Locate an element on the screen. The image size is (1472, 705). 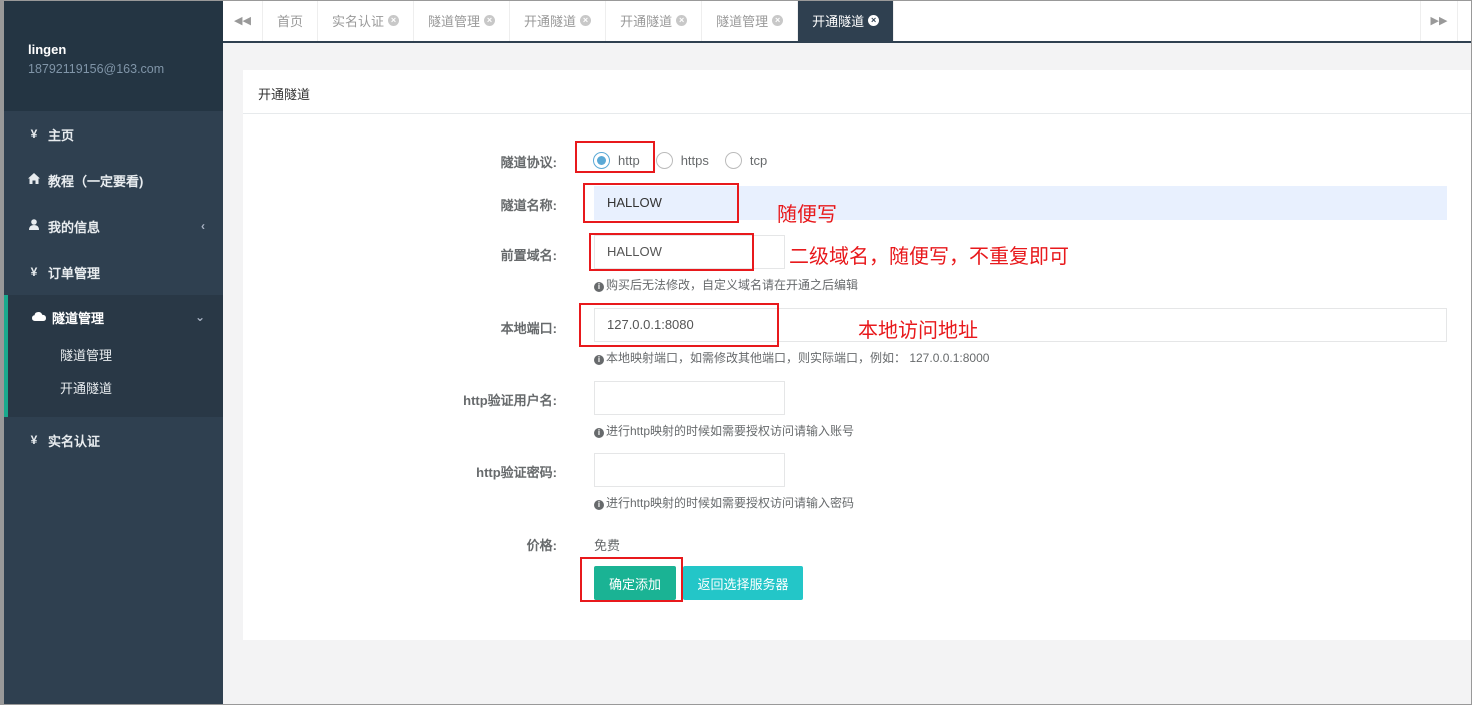
panel-title: 开通隧道 is located at coordinates (857, 92).